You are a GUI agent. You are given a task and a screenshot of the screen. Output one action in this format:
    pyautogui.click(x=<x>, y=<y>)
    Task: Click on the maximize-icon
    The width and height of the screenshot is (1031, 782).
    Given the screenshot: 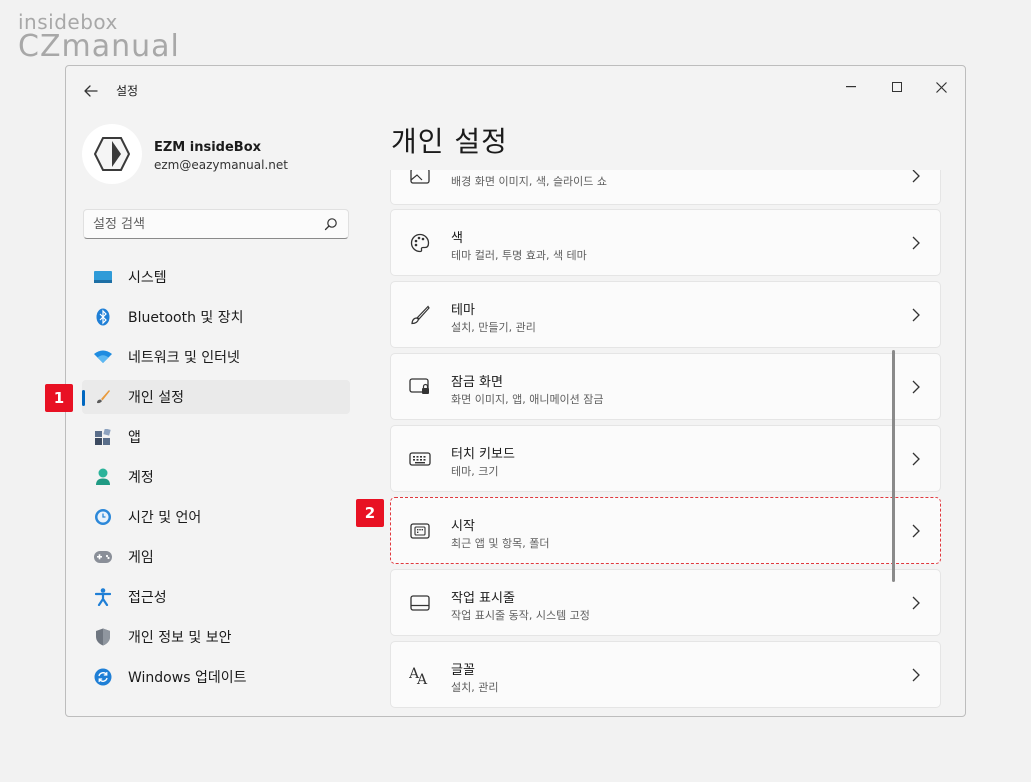 What is the action you would take?
    pyautogui.click(x=897, y=87)
    